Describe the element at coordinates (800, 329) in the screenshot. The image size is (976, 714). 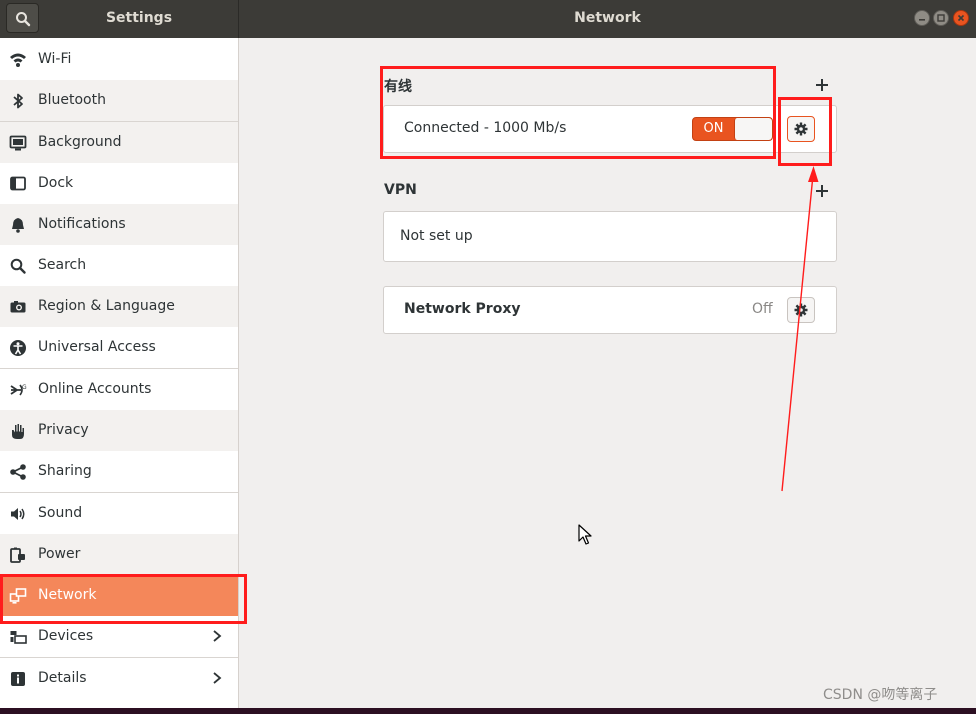
I see `annotation-arrow` at that location.